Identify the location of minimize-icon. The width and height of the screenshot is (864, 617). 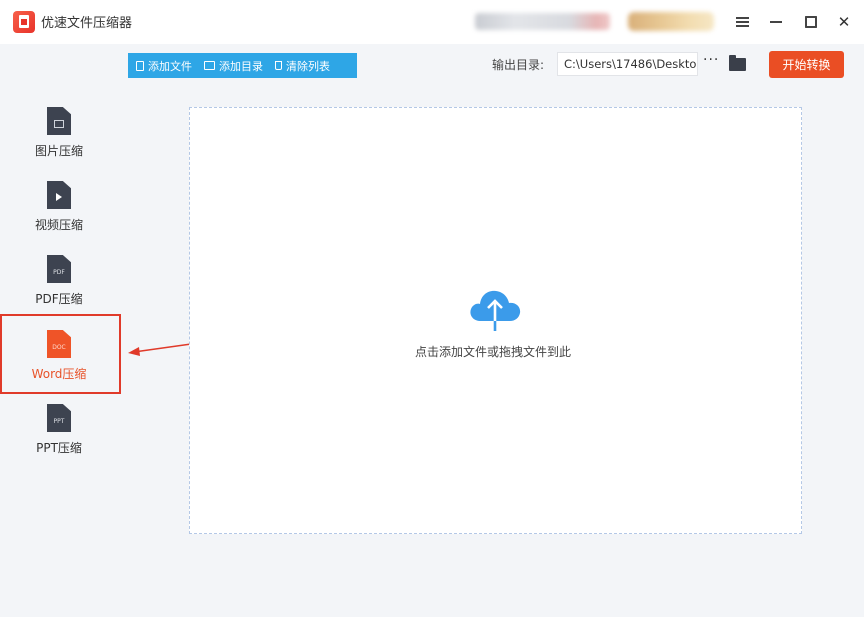
(776, 22).